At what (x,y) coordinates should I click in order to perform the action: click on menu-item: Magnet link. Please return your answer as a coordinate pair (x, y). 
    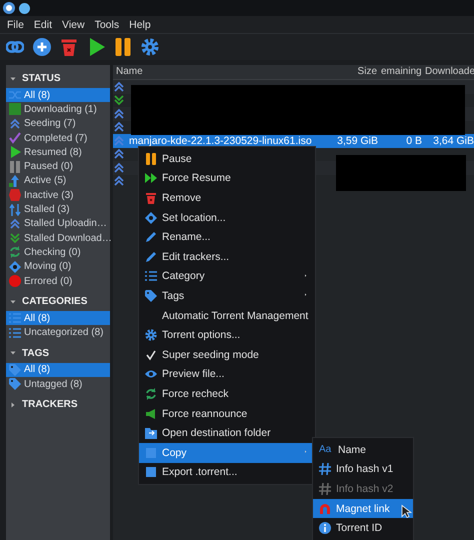
    Looking at the image, I should click on (363, 508).